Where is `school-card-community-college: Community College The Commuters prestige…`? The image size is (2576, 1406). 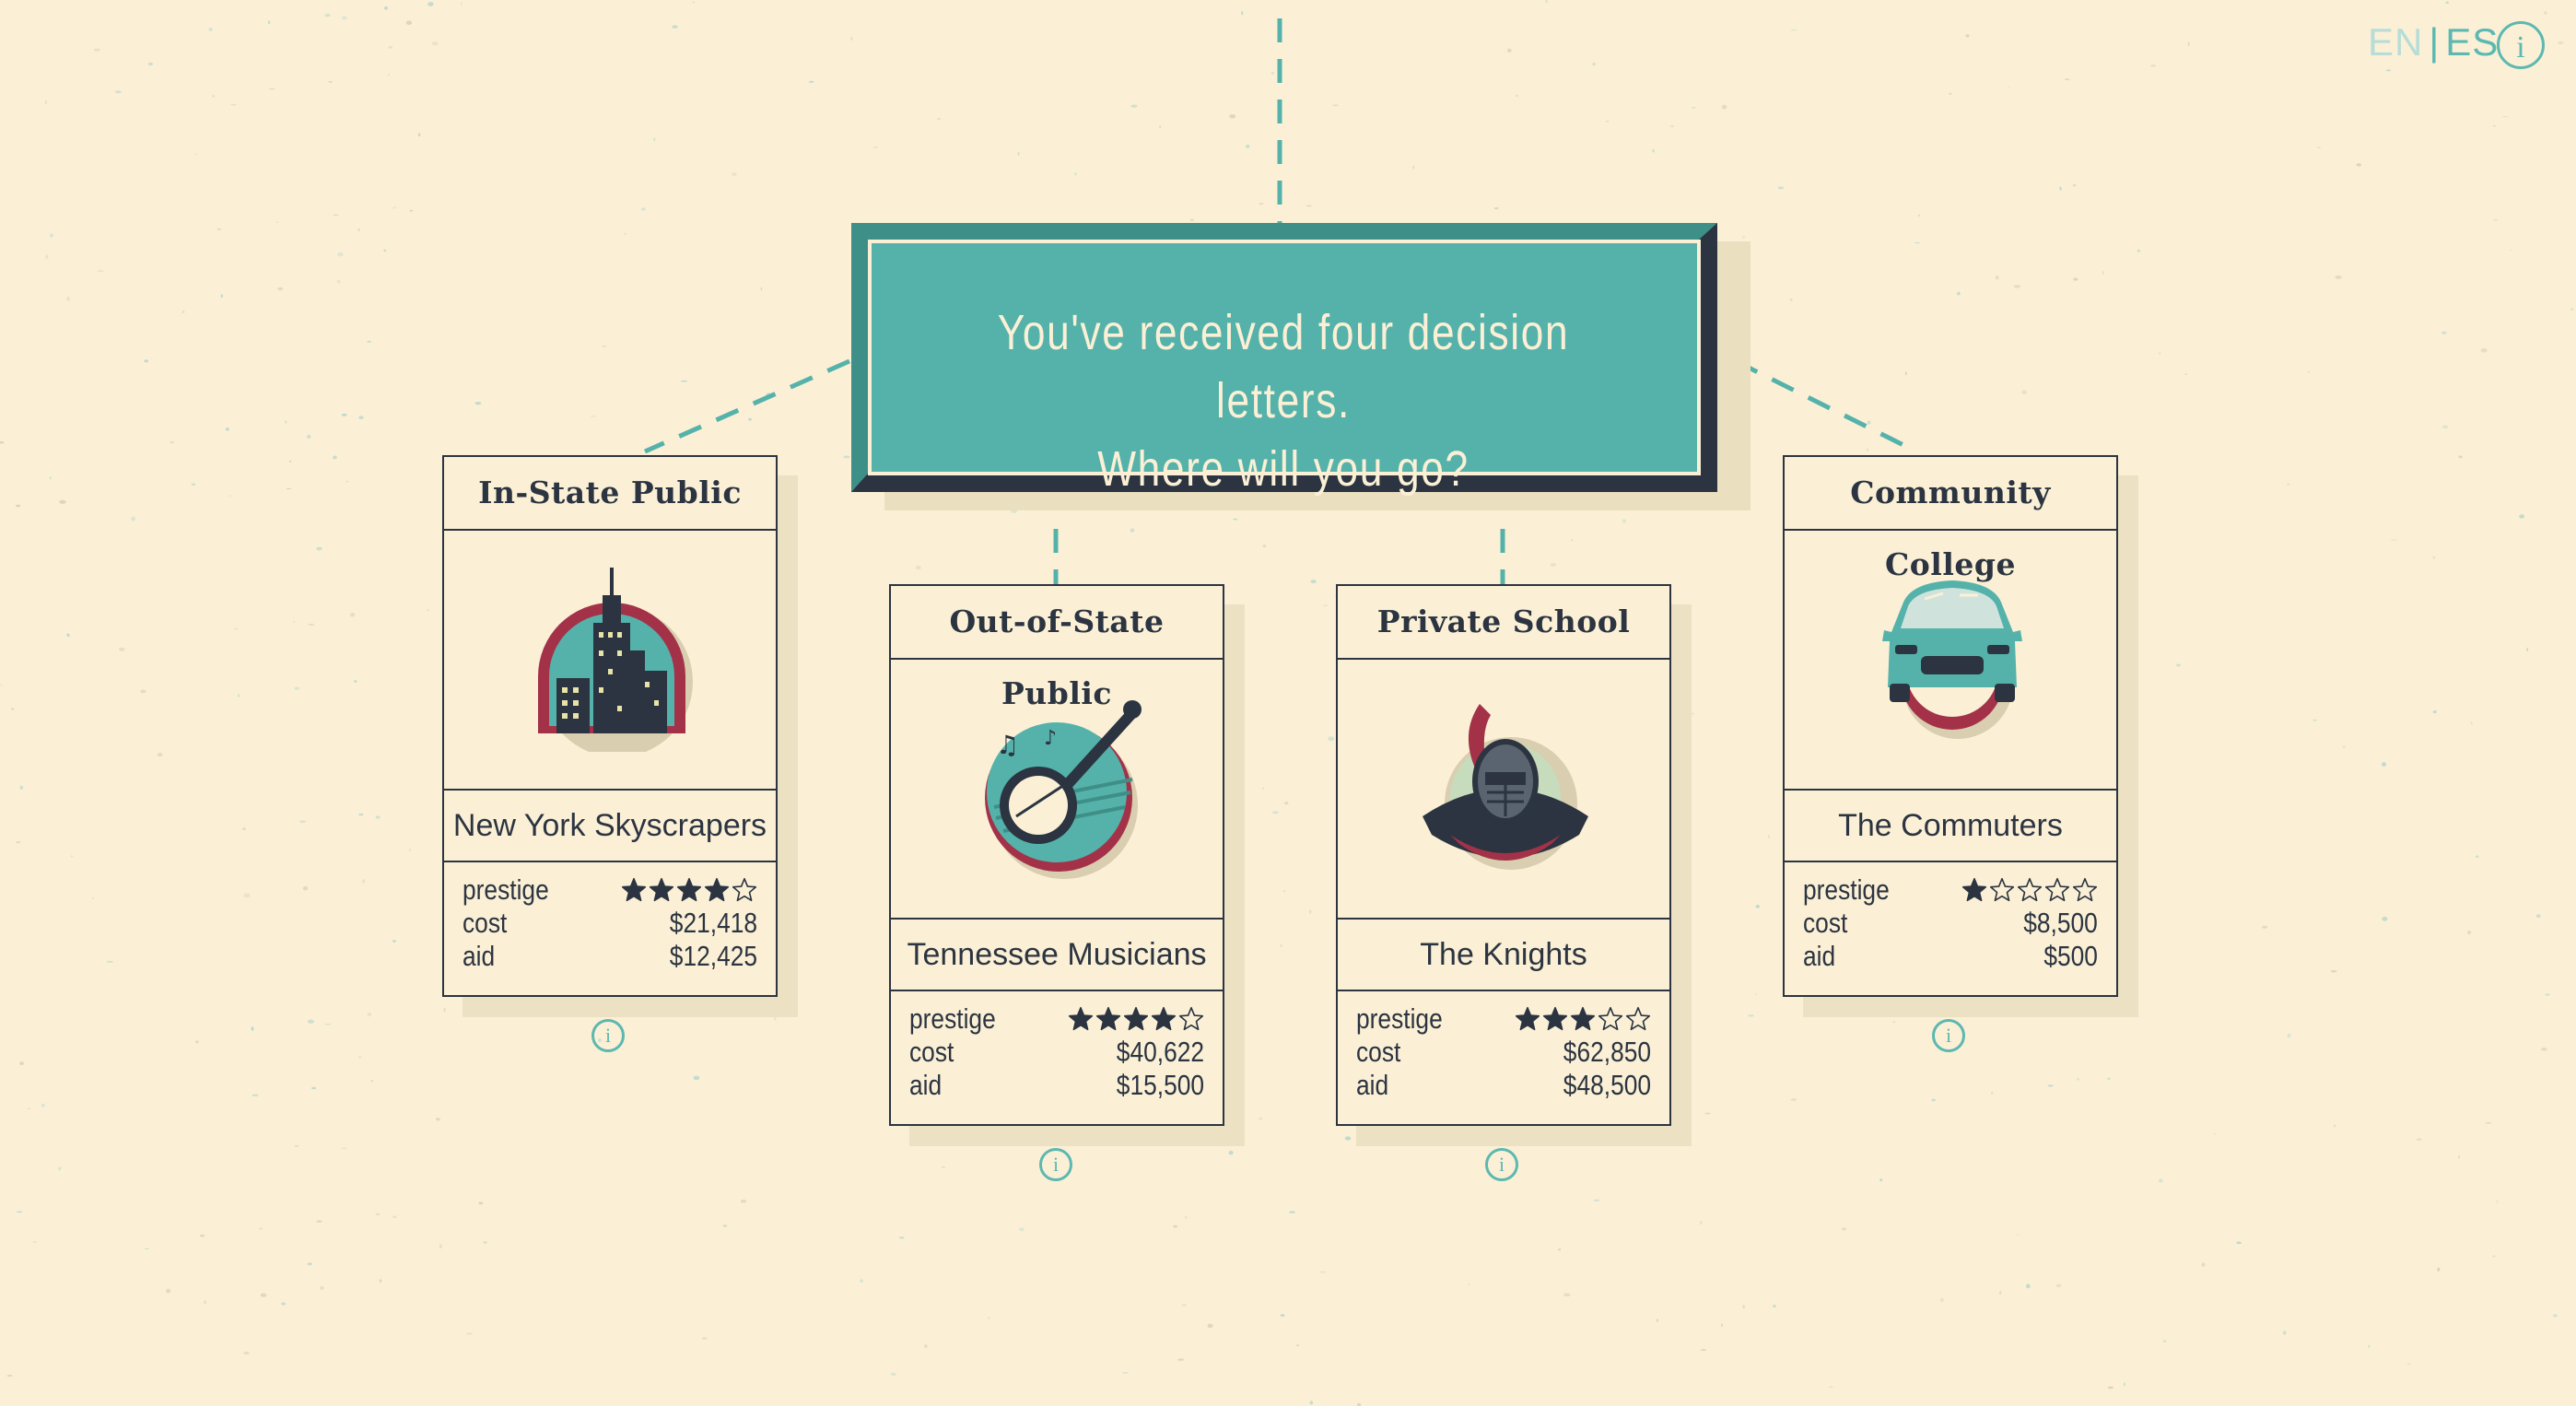 school-card-community-college: Community College The Commuters prestige… is located at coordinates (1950, 726).